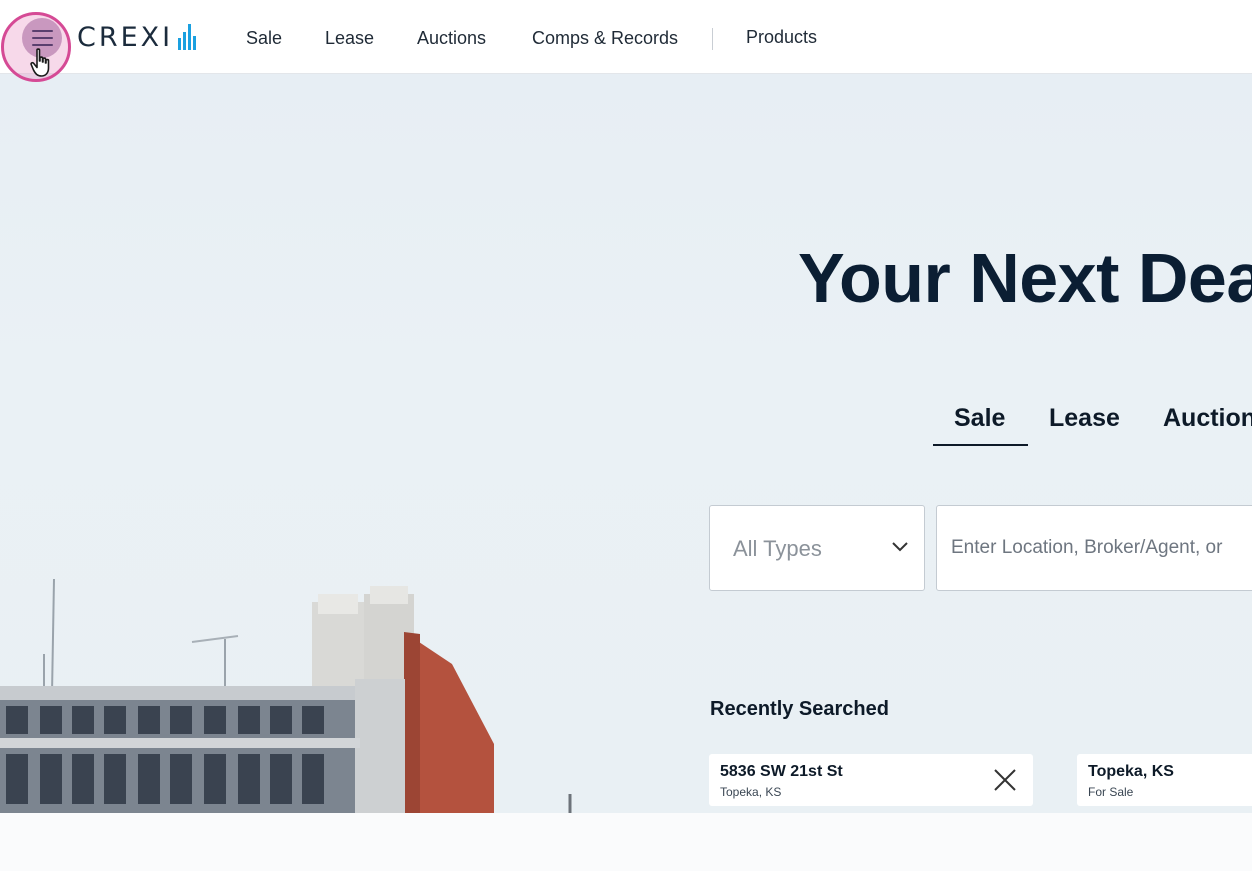 Image resolution: width=1252 pixels, height=871 pixels. I want to click on recent-search-item: Topeka, KS For Sale, so click(1164, 780).